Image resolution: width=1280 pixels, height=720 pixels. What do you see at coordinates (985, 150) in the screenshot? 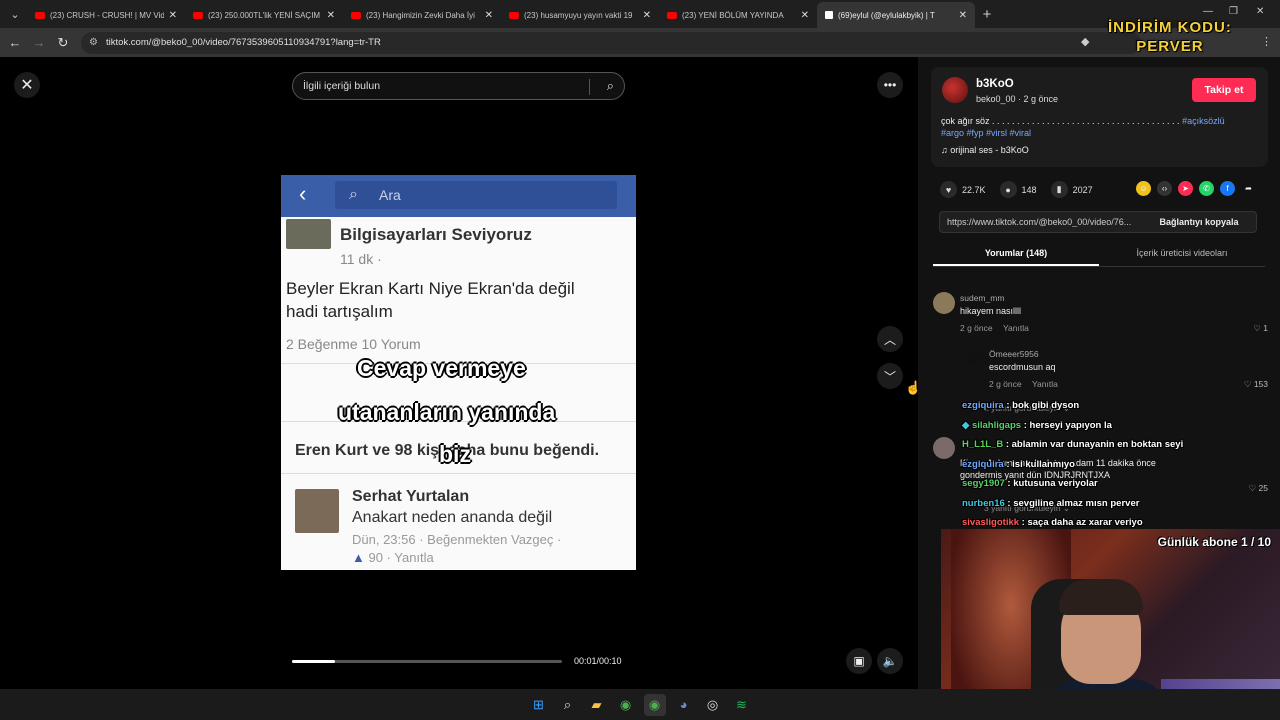
I see `sound-link: ♫ orijinal ses - b3KoO` at bounding box center [985, 150].